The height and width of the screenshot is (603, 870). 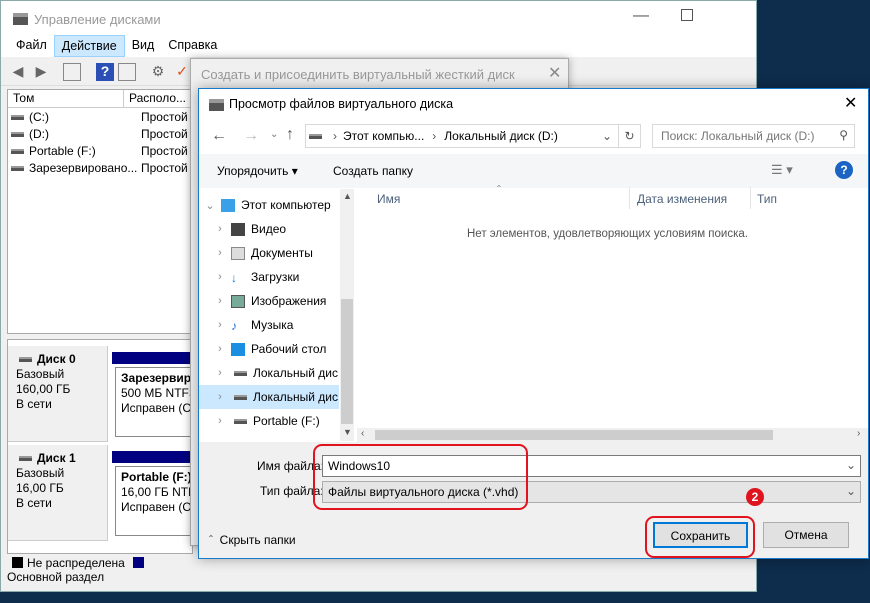 I want to click on forward-icon: ▶, so click(x=41, y=72).